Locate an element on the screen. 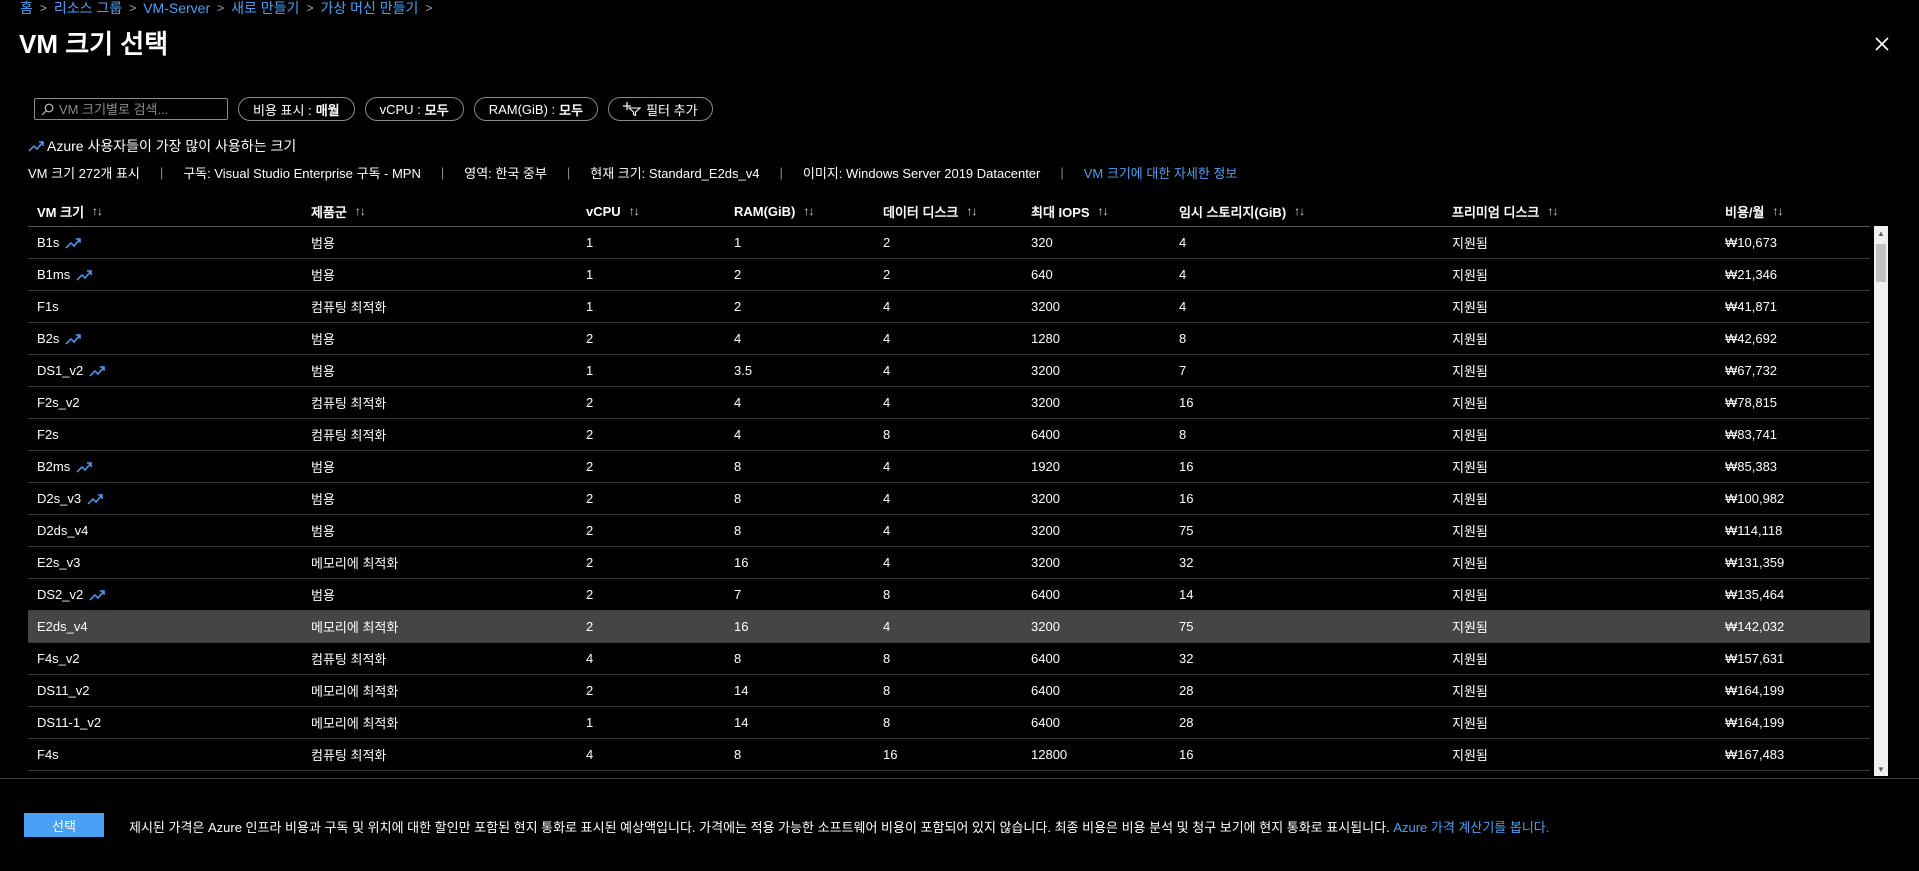  column-header-premium-disk: 프리미엄 디스크 ↑↓ is located at coordinates (1505, 211).